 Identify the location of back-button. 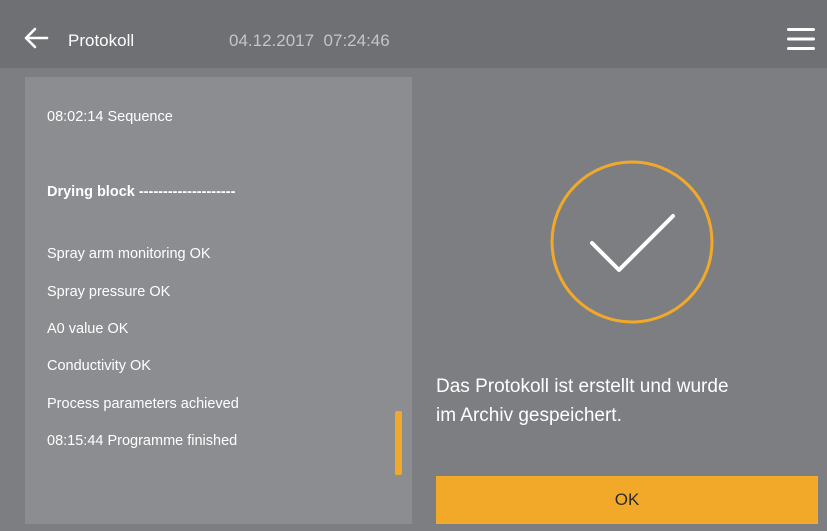
(36, 38).